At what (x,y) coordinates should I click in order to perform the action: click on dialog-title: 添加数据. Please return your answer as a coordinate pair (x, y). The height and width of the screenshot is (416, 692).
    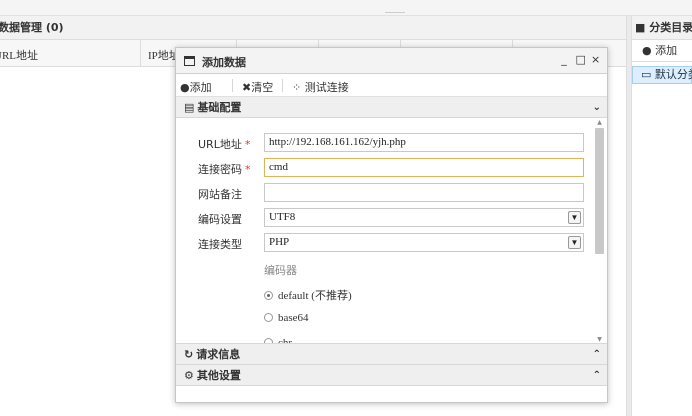
    Looking at the image, I should click on (224, 62).